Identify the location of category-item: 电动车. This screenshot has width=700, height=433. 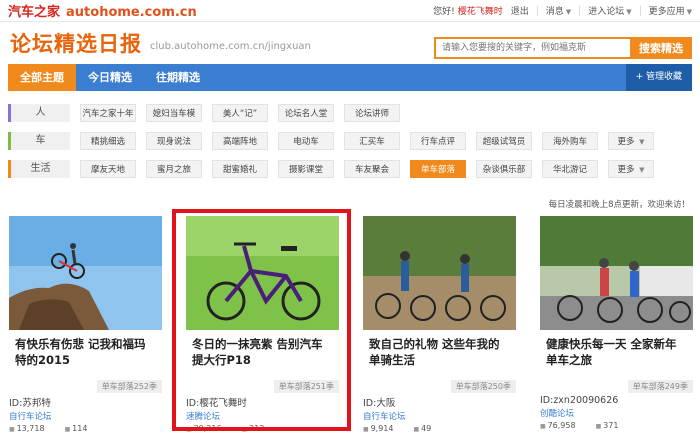
(306, 141).